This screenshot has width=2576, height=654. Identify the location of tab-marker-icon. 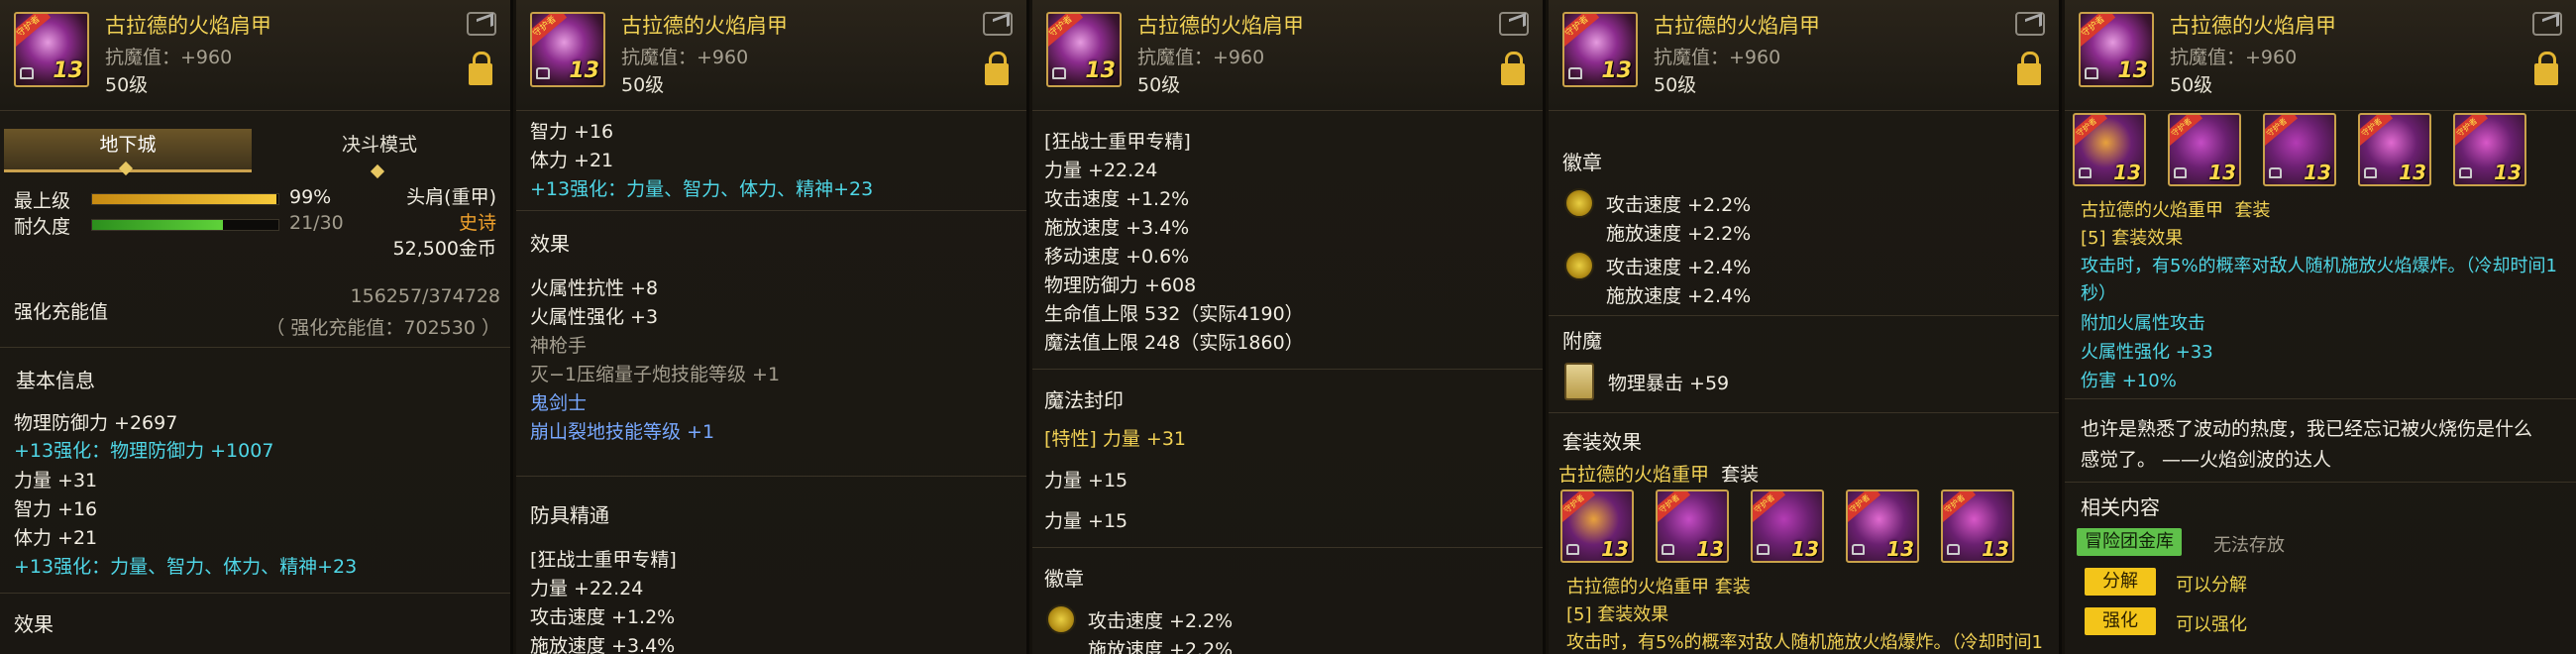
(126, 168).